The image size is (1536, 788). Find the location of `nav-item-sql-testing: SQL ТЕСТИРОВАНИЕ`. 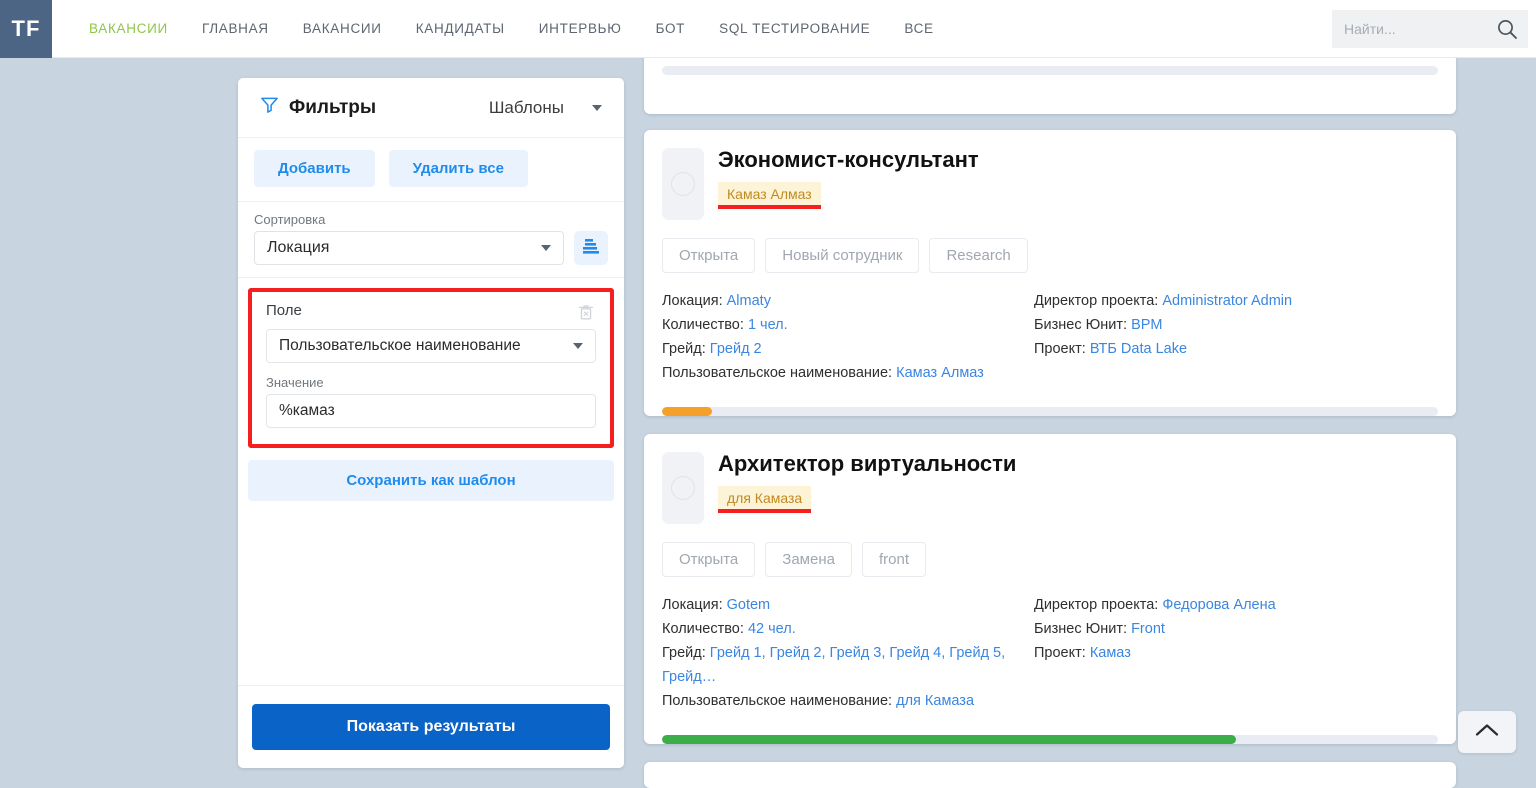

nav-item-sql-testing: SQL ТЕСТИРОВАНИЕ is located at coordinates (794, 29).